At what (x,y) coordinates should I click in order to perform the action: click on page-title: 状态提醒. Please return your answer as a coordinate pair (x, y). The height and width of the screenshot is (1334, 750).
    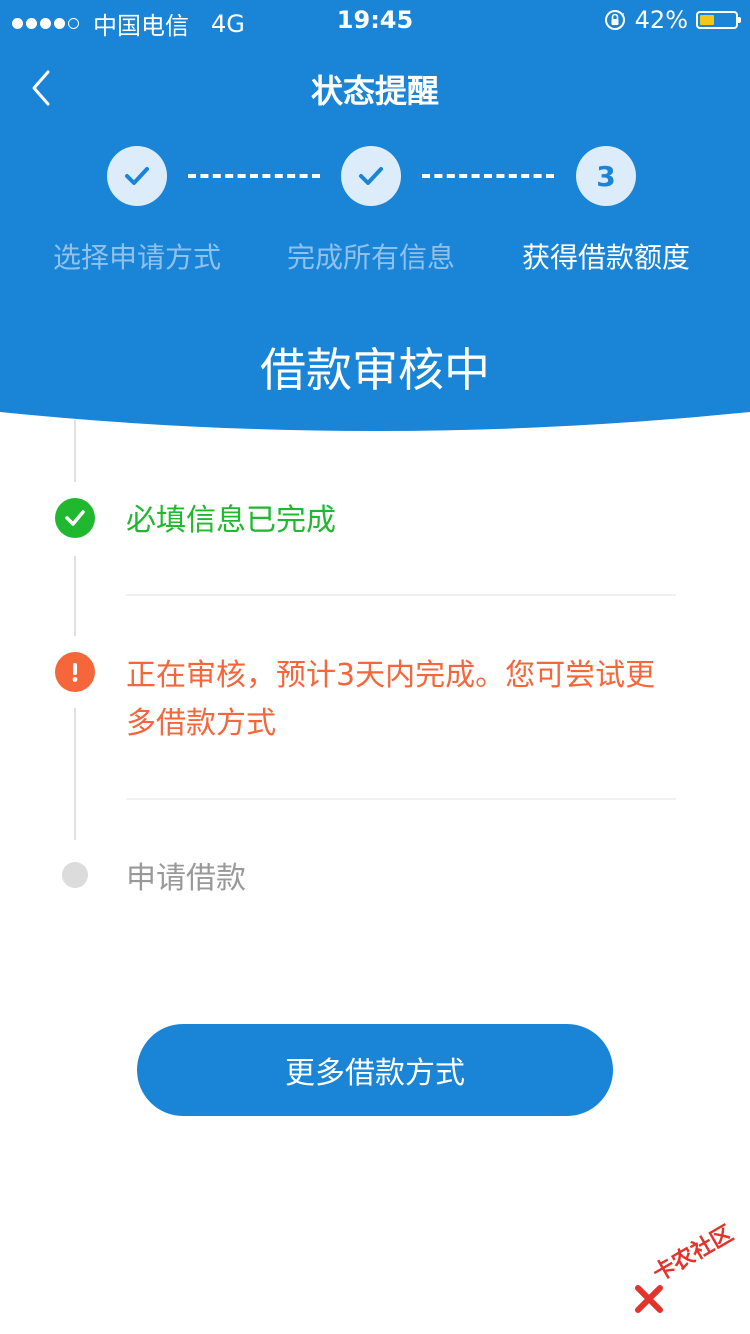
    Looking at the image, I should click on (374, 91).